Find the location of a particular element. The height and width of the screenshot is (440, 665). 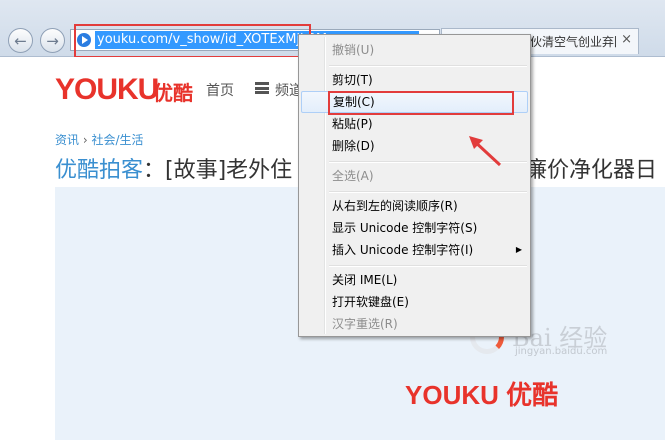

menu-item-label: 插入 Unicode 控制字符(I) is located at coordinates (403, 250).